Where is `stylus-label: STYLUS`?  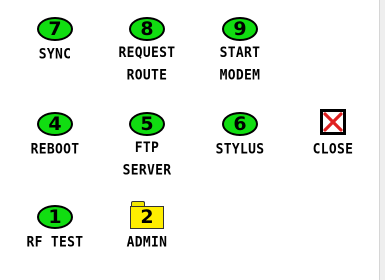
stylus-label: STYLUS is located at coordinates (240, 149).